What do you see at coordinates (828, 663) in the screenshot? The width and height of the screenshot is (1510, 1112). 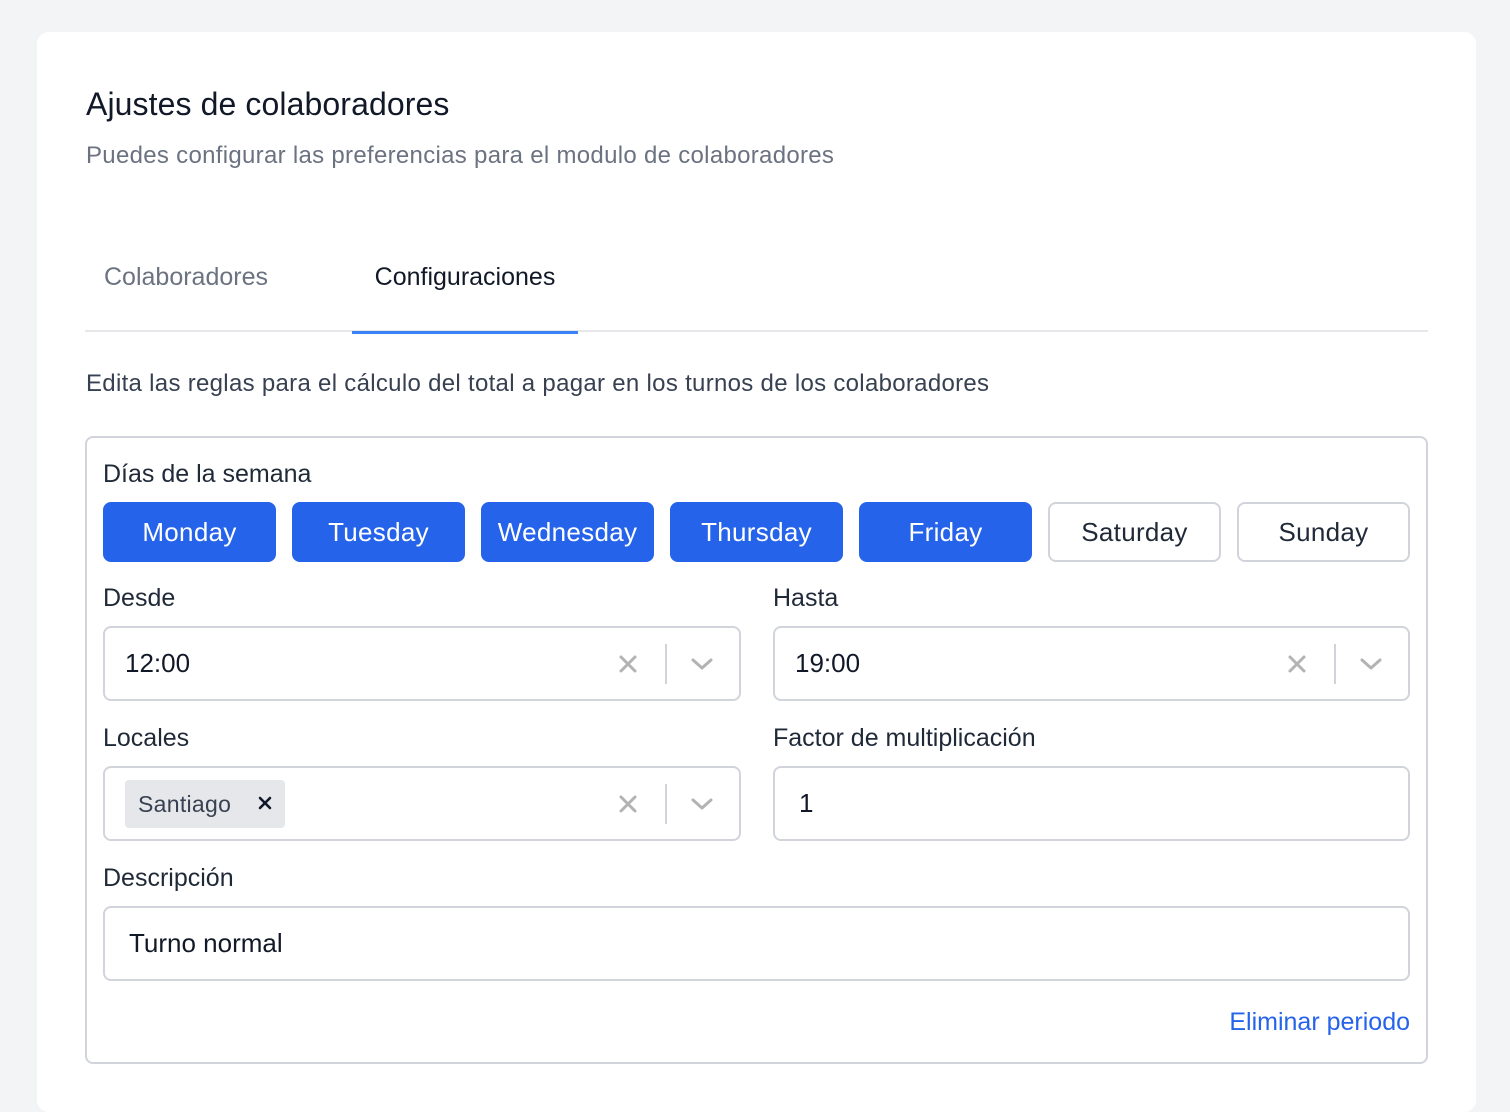 I see `to-select-value: 19:00` at bounding box center [828, 663].